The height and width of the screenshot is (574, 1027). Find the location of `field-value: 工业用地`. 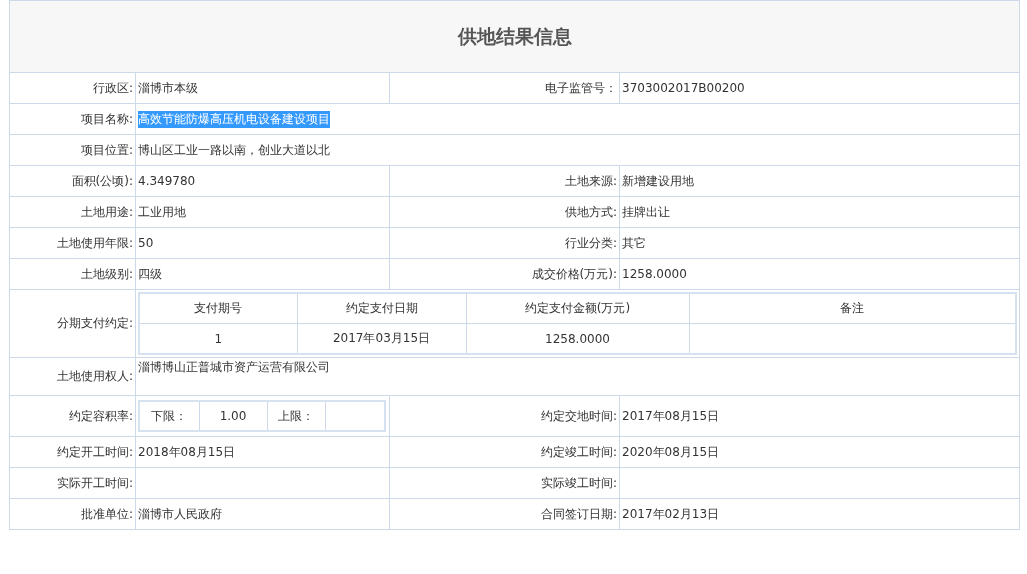

field-value: 工业用地 is located at coordinates (262, 212).